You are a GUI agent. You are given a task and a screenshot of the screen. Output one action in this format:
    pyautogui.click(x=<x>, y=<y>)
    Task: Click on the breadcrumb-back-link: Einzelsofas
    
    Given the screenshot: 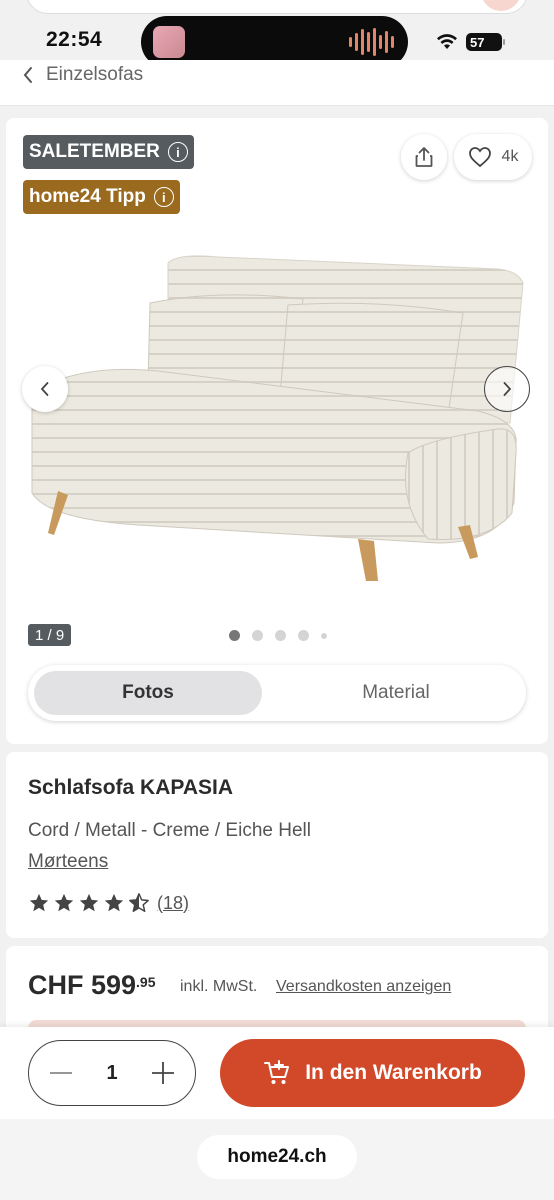 What is the action you would take?
    pyautogui.click(x=82, y=75)
    